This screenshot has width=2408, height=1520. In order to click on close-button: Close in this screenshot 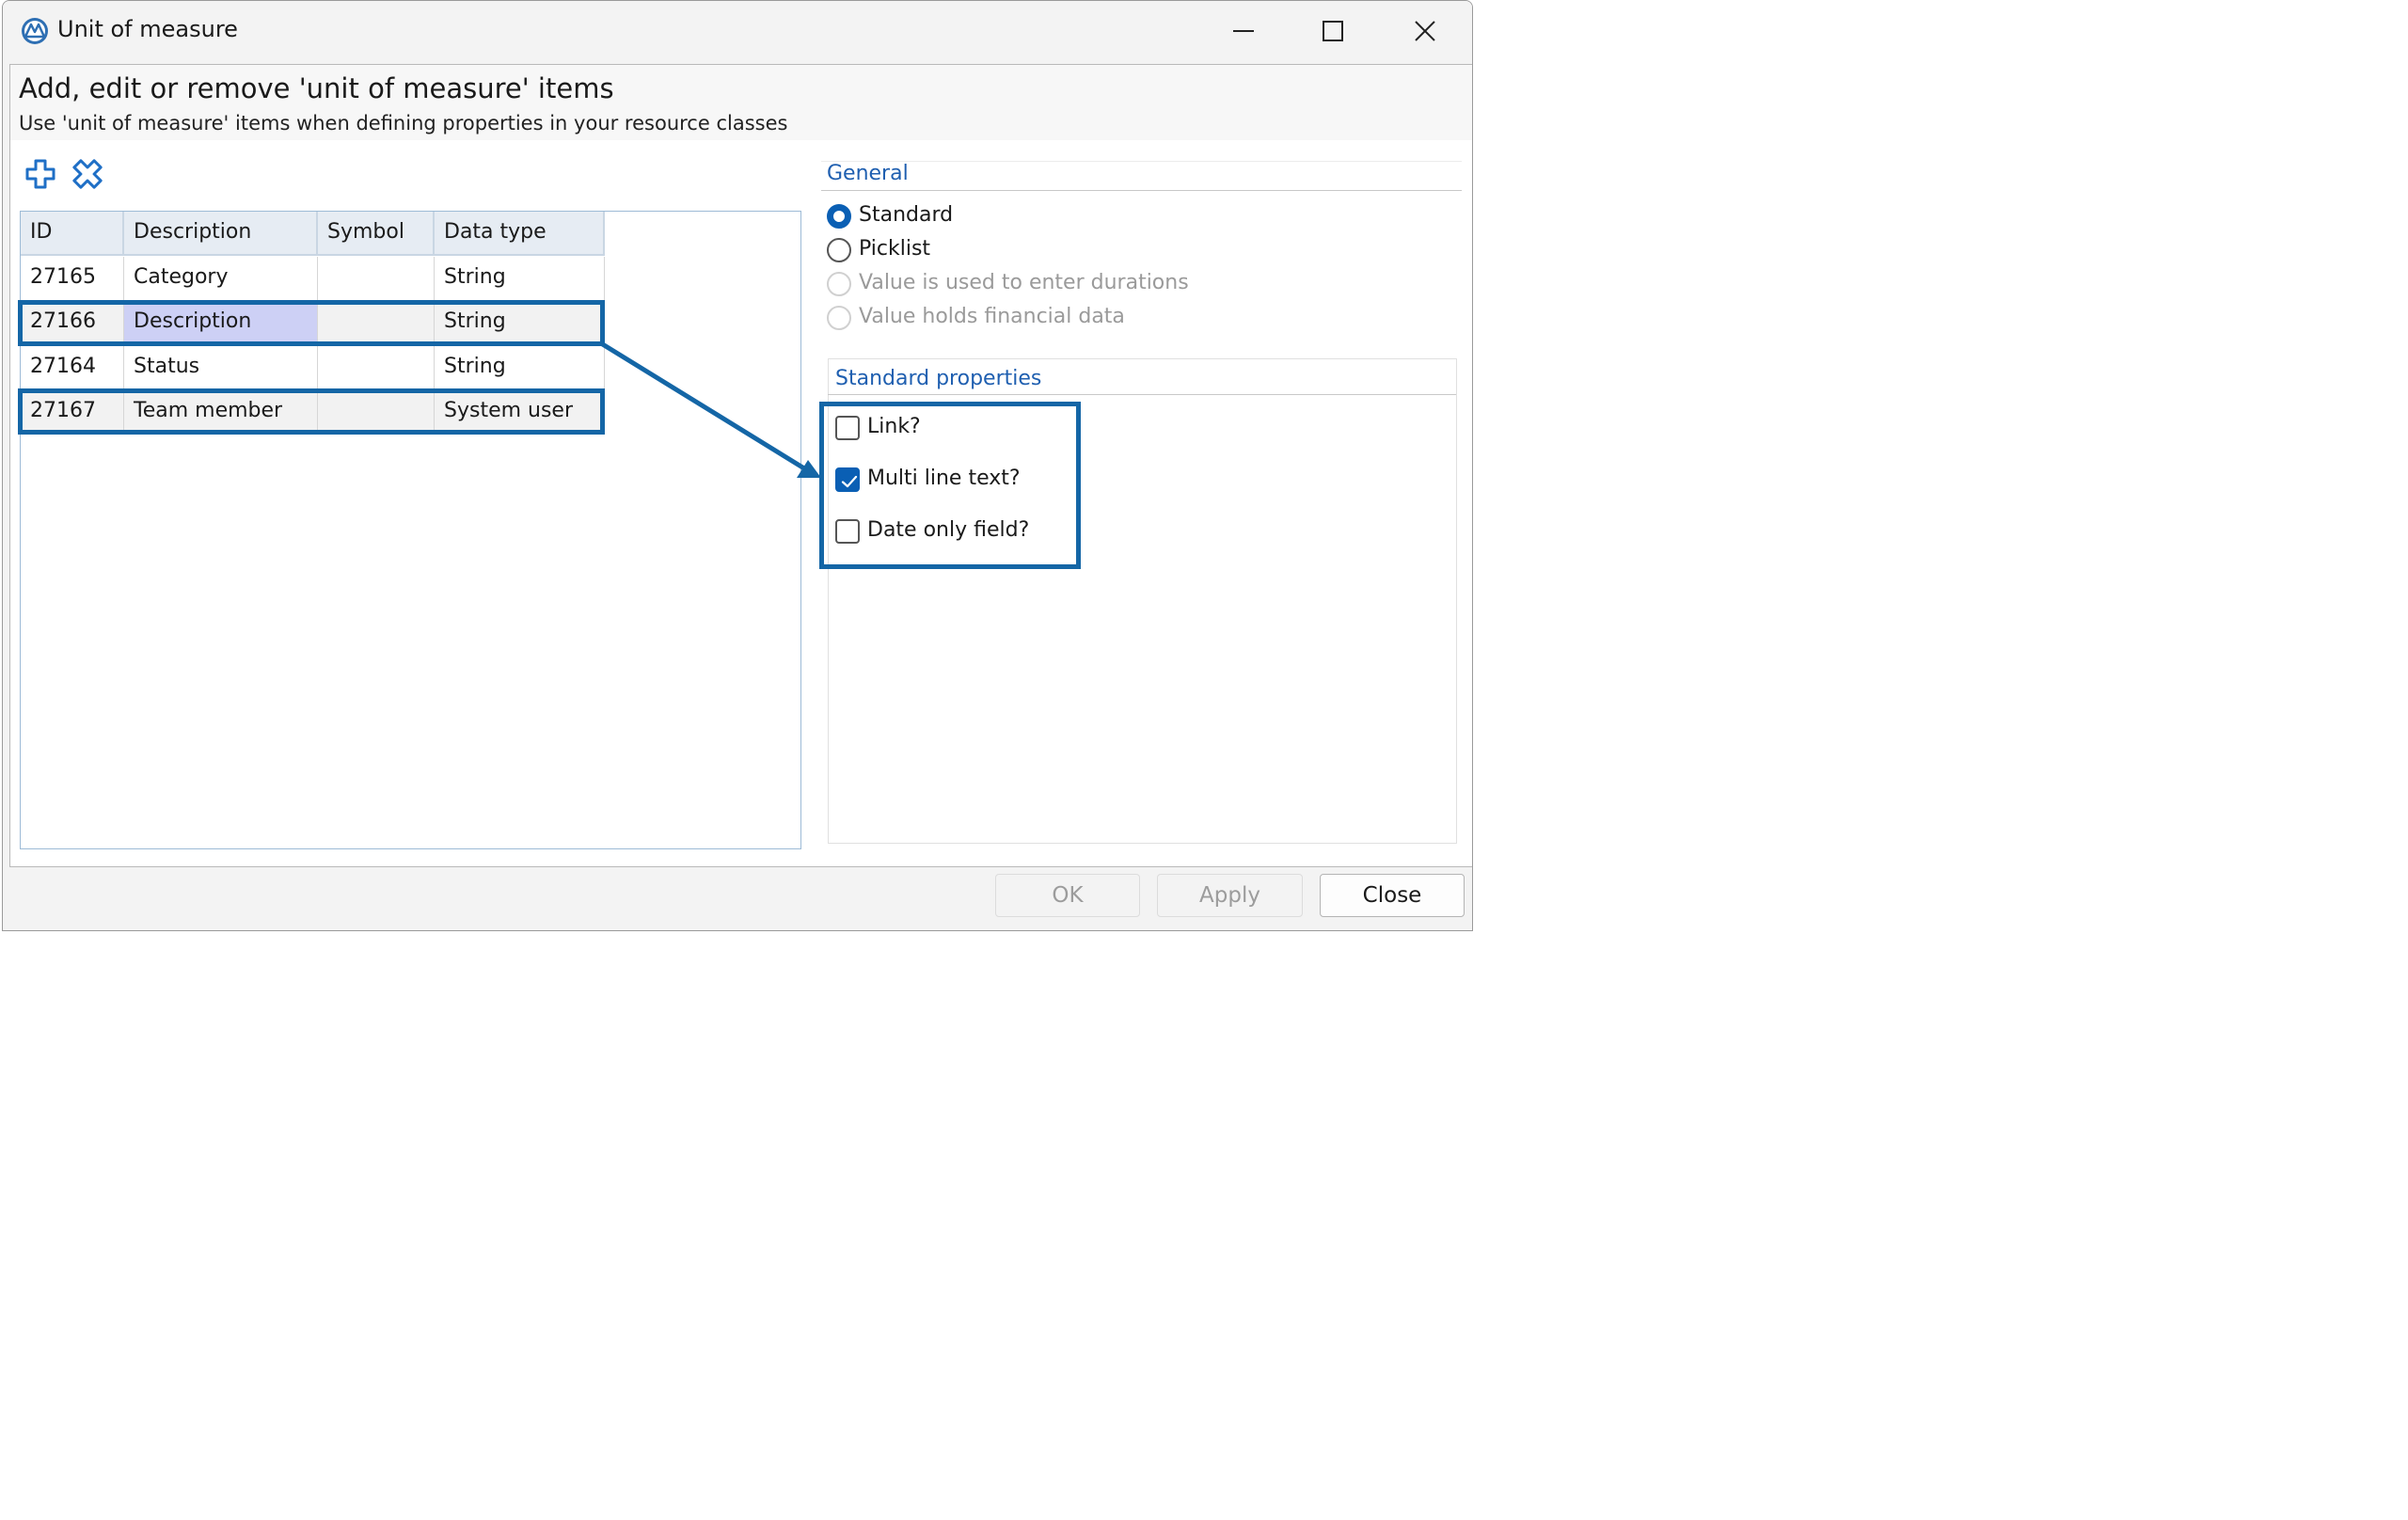, I will do `click(1393, 895)`.